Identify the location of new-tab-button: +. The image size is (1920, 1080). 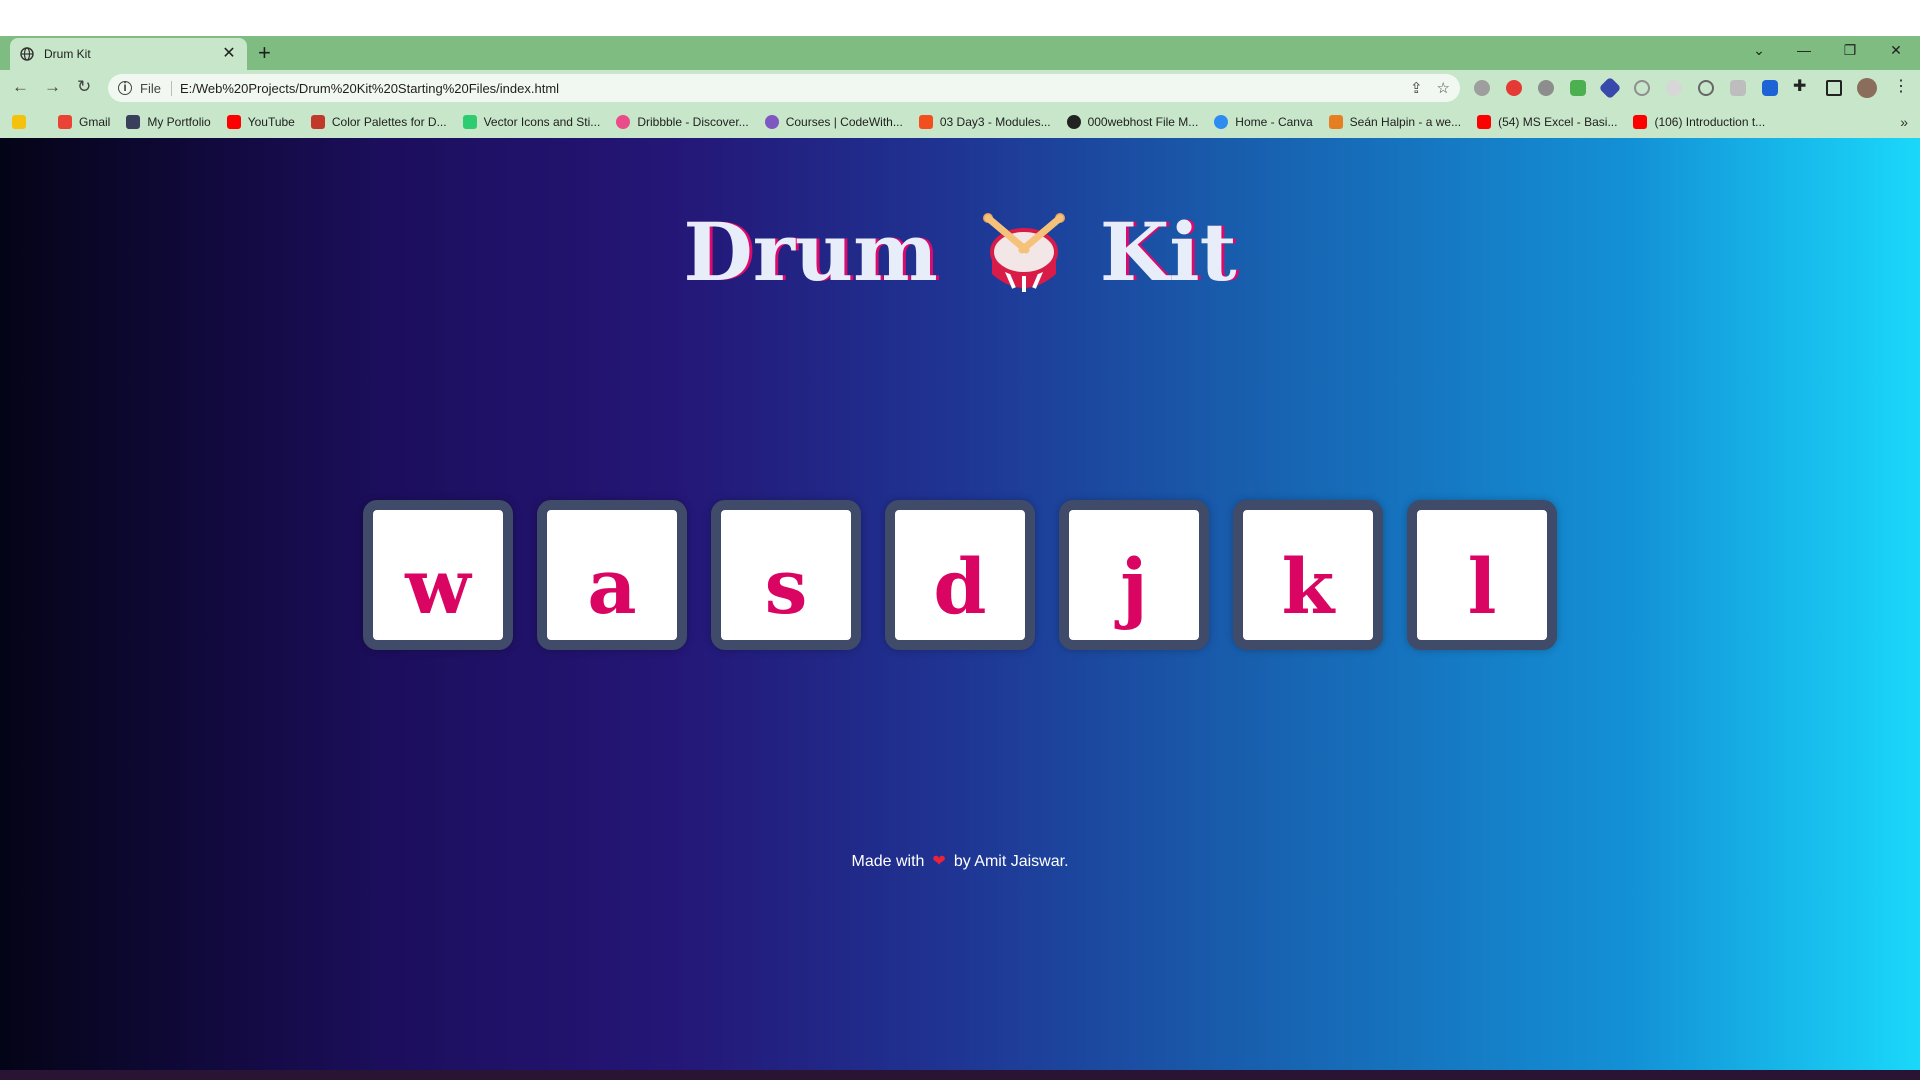
(264, 53).